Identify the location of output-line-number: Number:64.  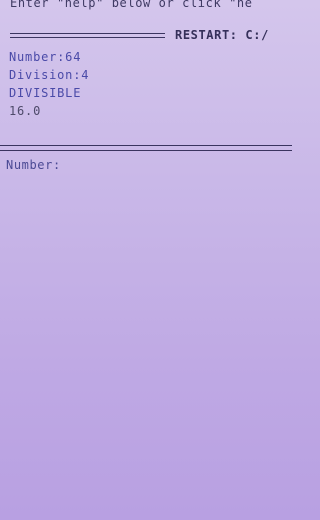
(45, 57).